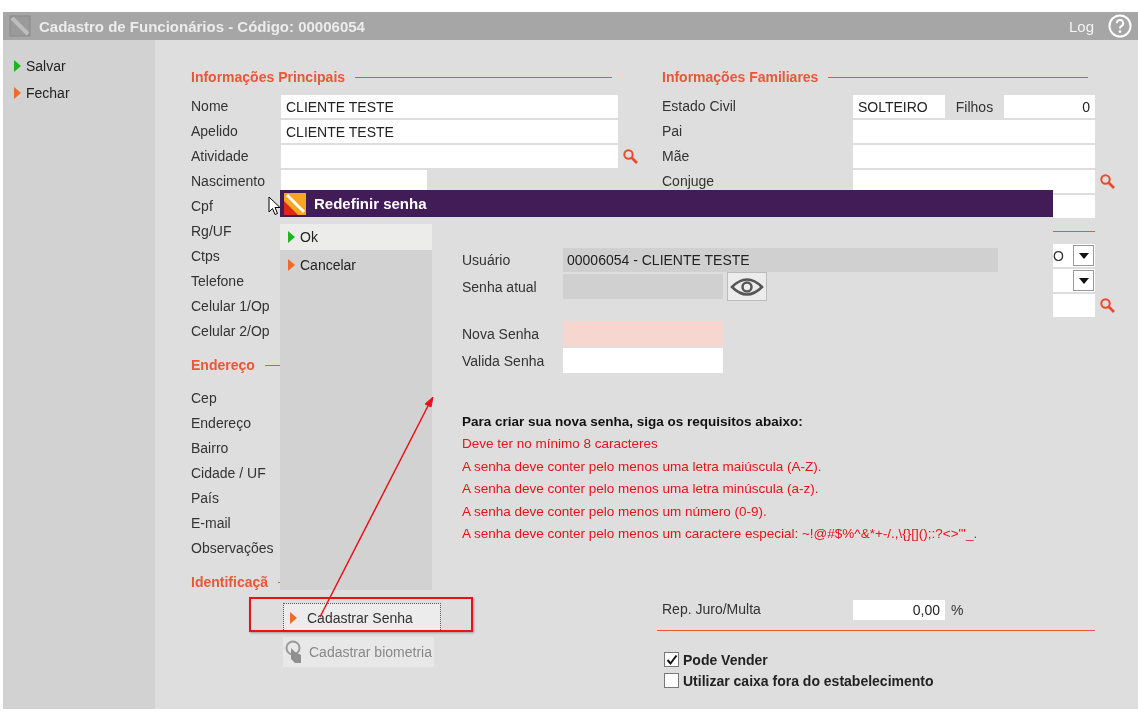  I want to click on help-icon, so click(1120, 26).